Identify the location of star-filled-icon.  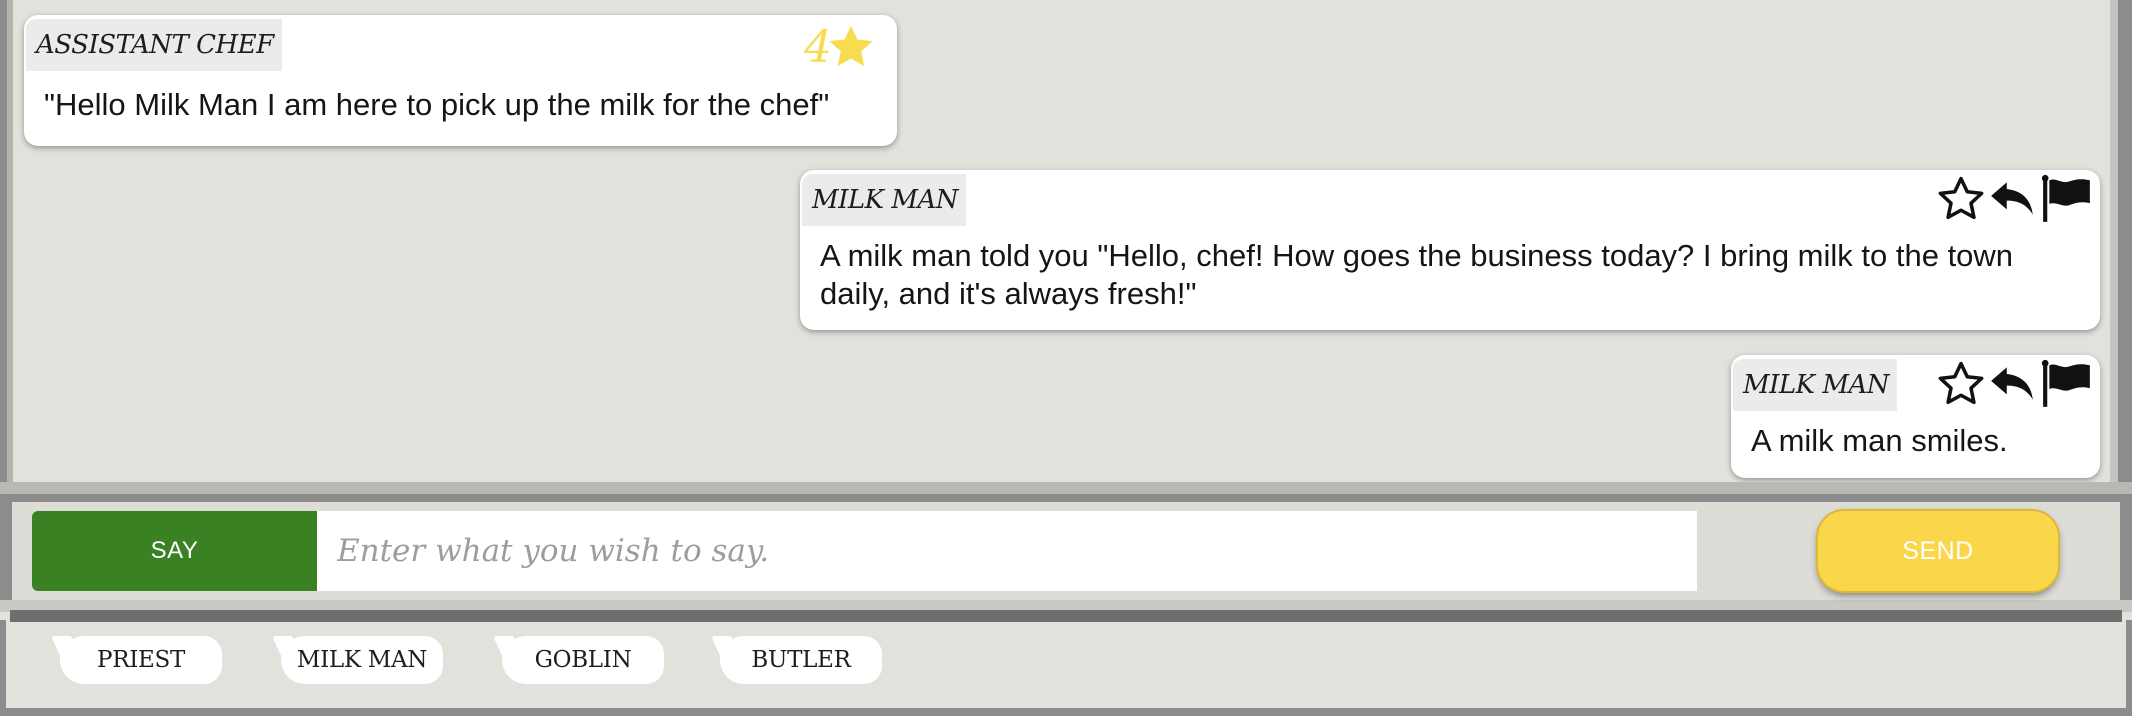
(851, 47).